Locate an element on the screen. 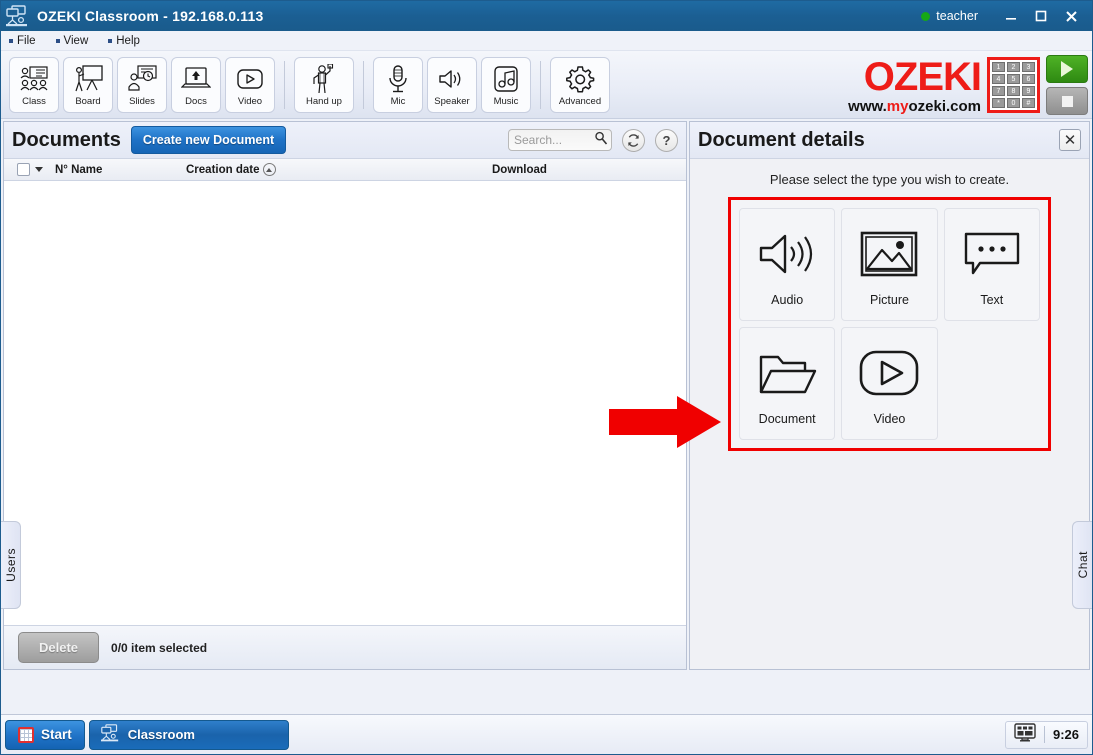 Image resolution: width=1093 pixels, height=755 pixels. menu-item-view: View is located at coordinates (72, 40).